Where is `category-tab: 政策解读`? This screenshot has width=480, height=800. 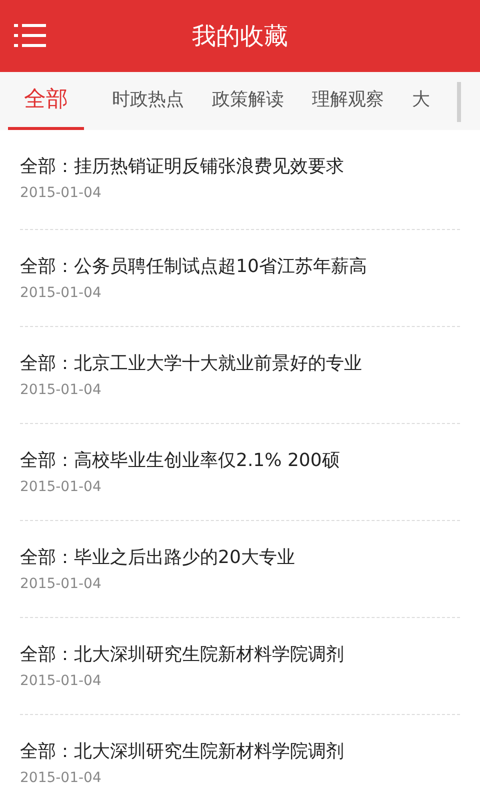 category-tab: 政策解读 is located at coordinates (248, 101).